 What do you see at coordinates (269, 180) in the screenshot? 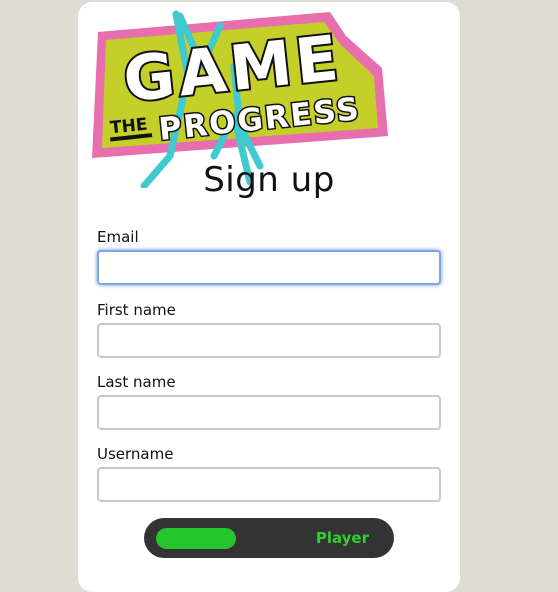
I see `page-title: Sign up` at bounding box center [269, 180].